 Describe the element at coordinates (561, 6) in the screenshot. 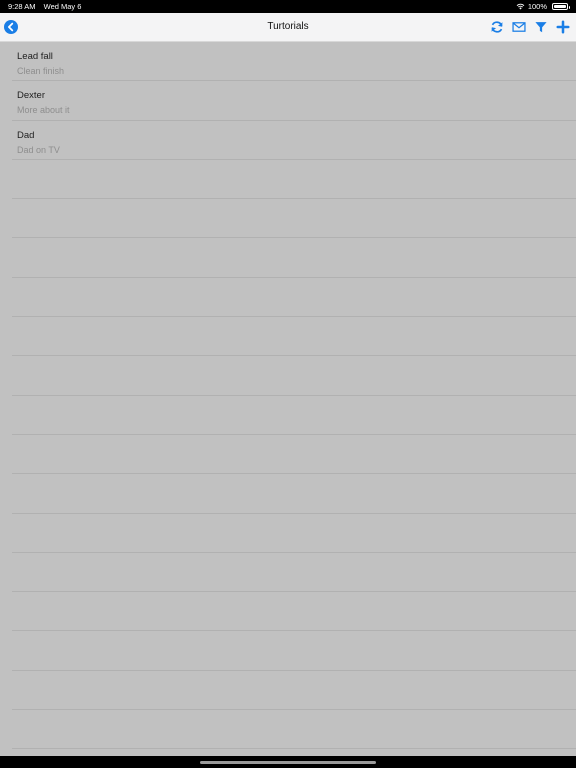

I see `battery-icon` at that location.